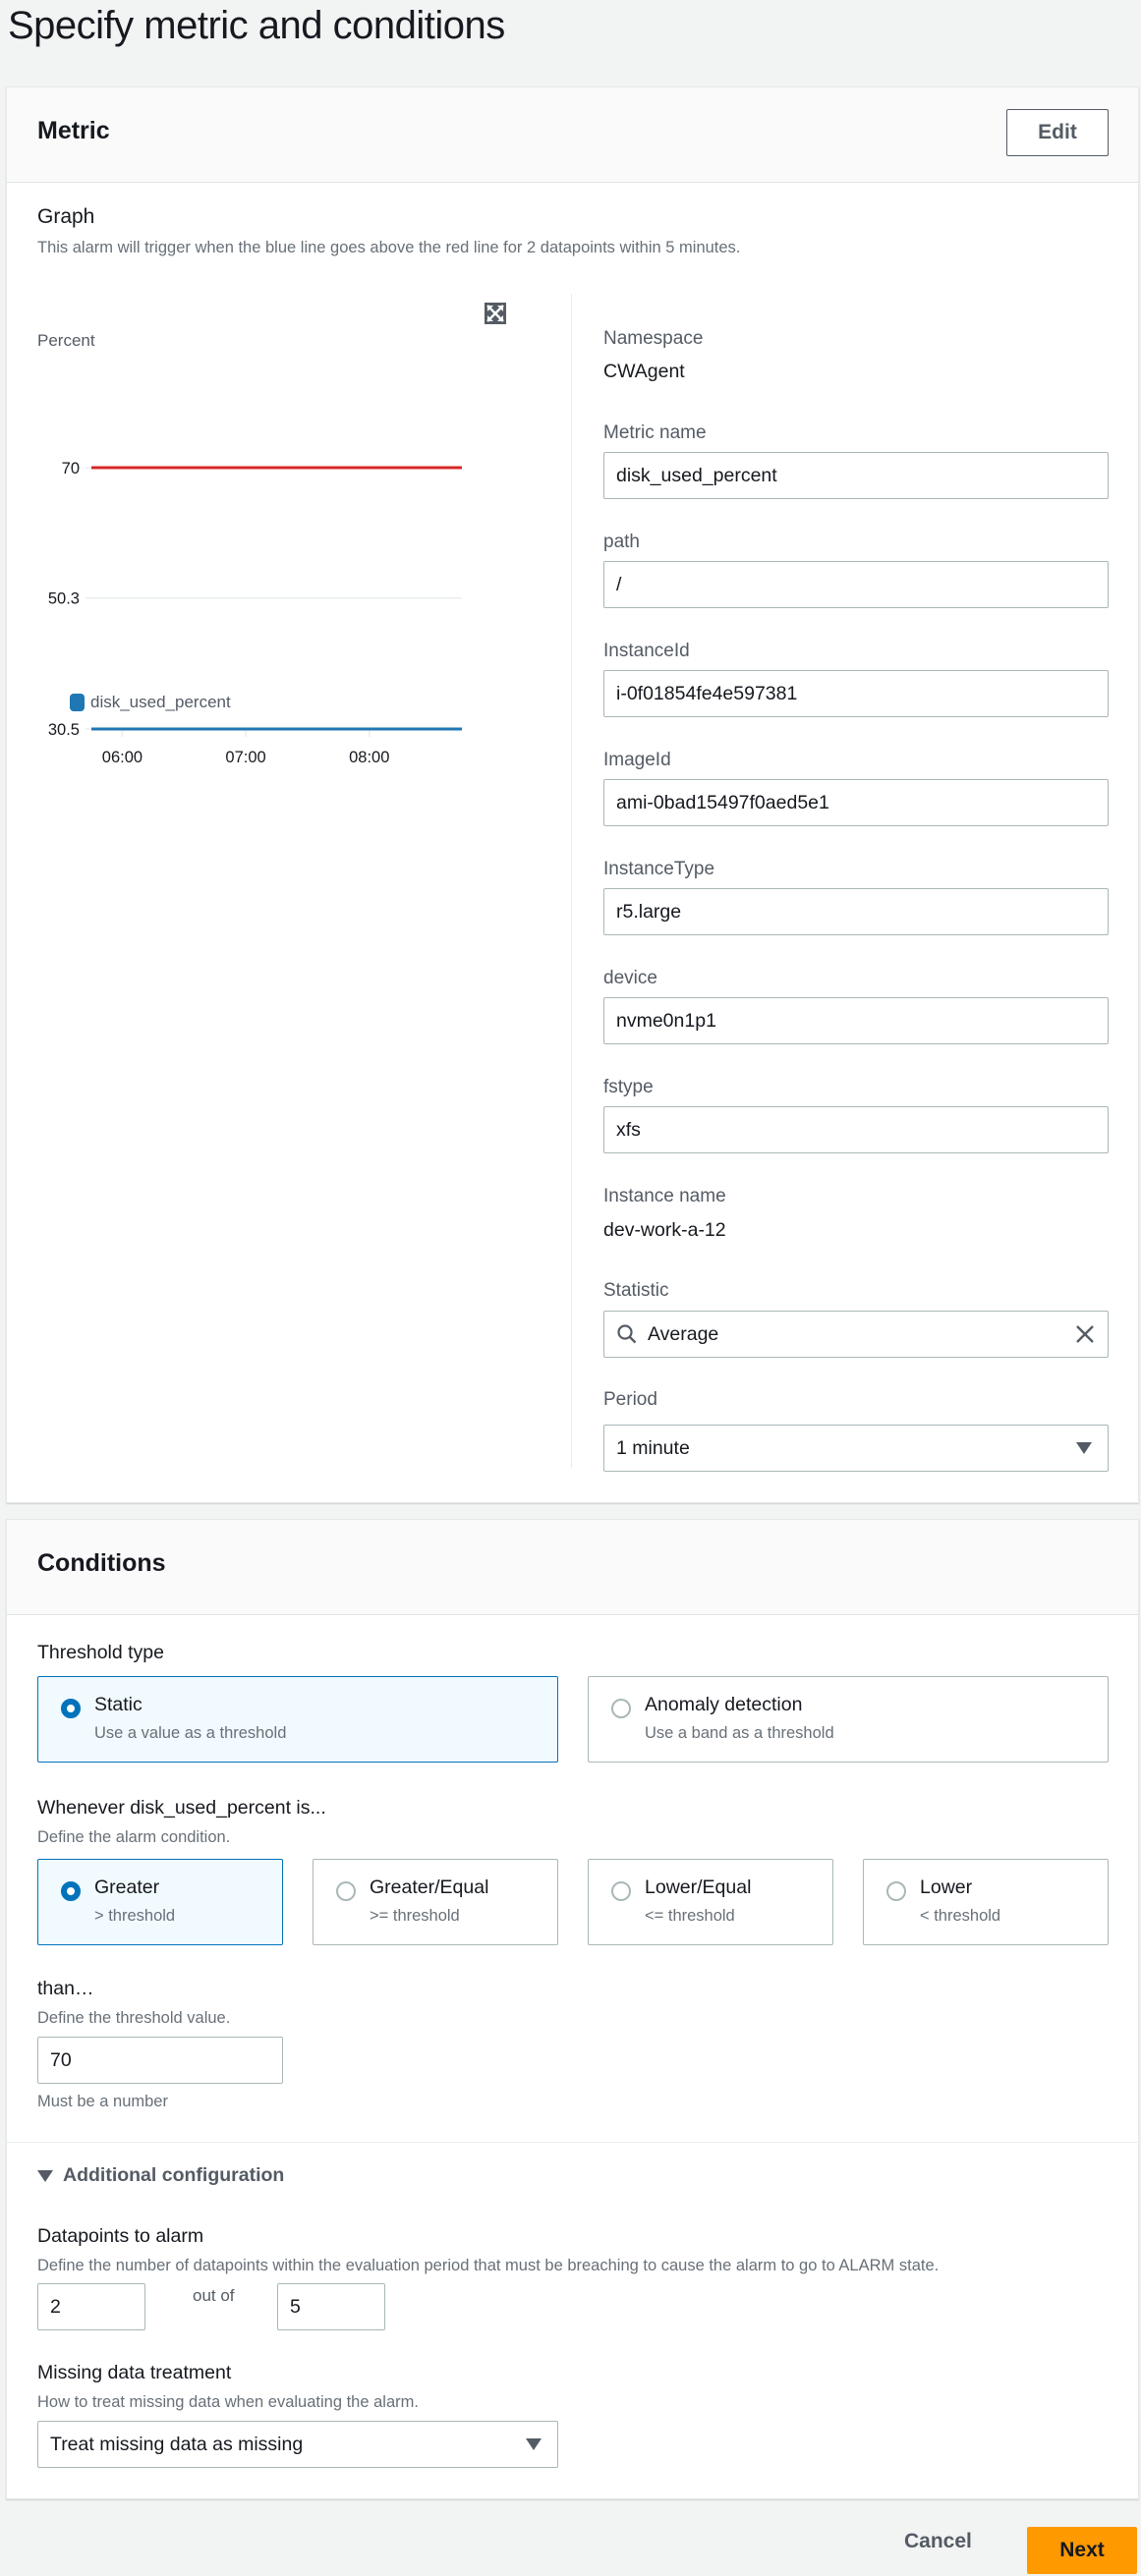 Image resolution: width=1141 pixels, height=2576 pixels. I want to click on column-divider, so click(571, 881).